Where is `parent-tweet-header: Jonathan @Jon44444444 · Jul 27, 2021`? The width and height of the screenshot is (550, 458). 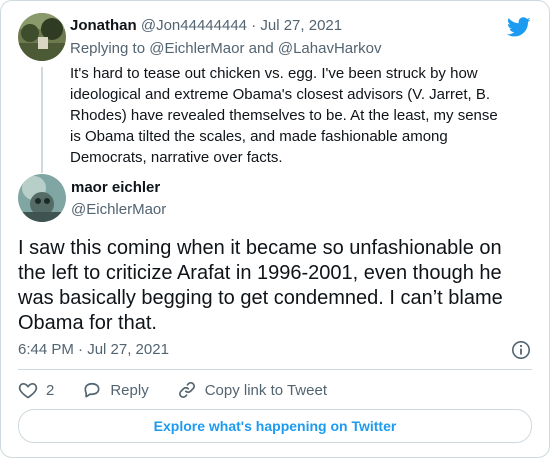
parent-tweet-header: Jonathan @Jon44444444 · Jul 27, 2021 is located at coordinates (206, 25).